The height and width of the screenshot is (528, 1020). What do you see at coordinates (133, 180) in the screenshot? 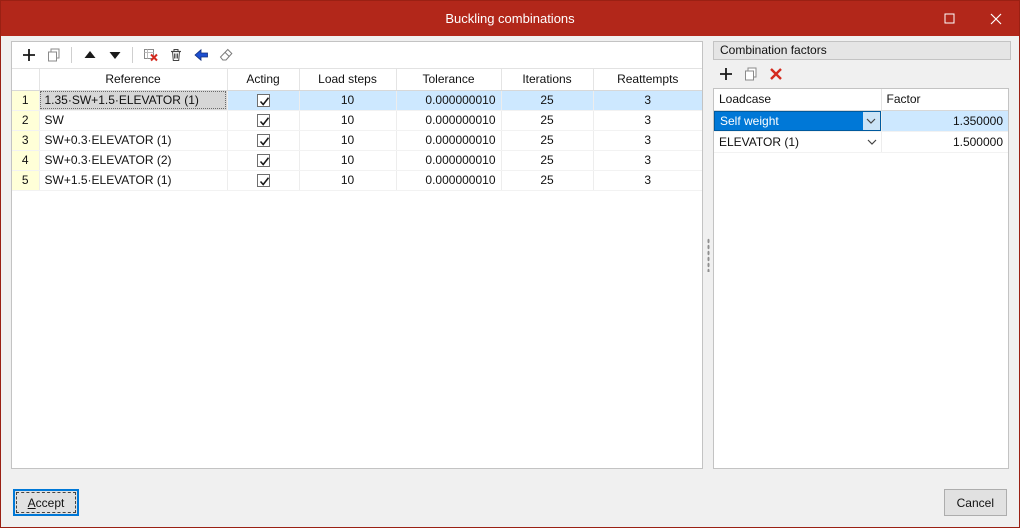
I see `reference-cell: SW+1.5·ELEVATOR (1)` at bounding box center [133, 180].